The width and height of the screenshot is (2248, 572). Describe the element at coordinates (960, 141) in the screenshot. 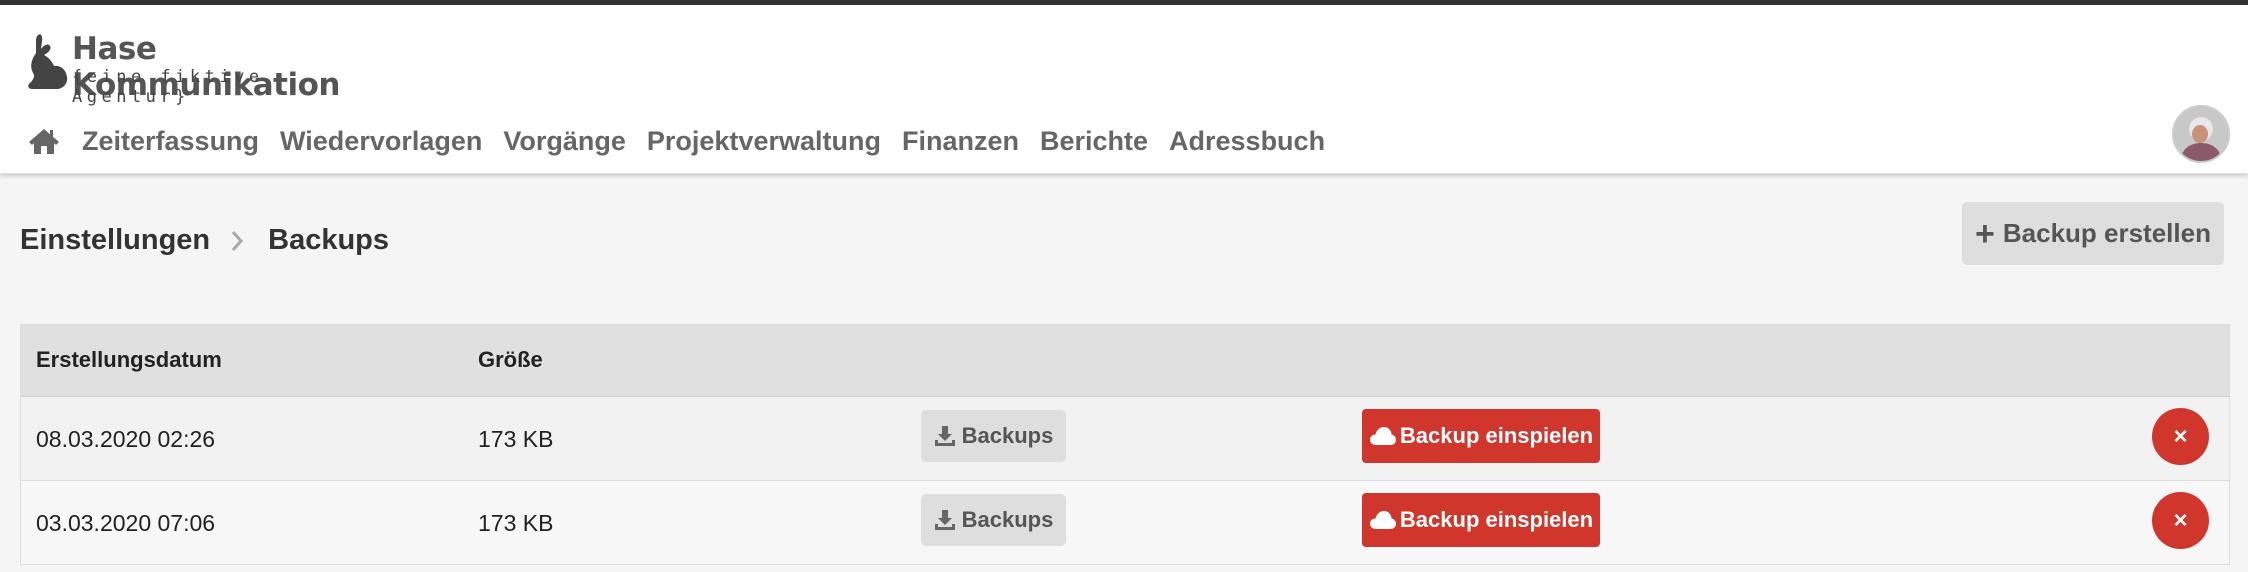

I see `nav-finanzen: Finanzen` at that location.